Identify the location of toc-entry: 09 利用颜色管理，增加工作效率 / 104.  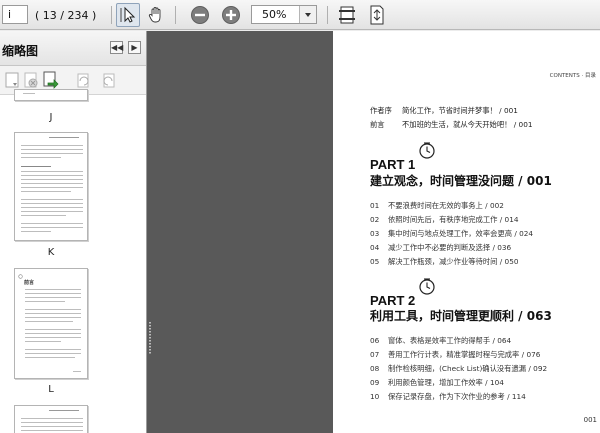
(437, 383).